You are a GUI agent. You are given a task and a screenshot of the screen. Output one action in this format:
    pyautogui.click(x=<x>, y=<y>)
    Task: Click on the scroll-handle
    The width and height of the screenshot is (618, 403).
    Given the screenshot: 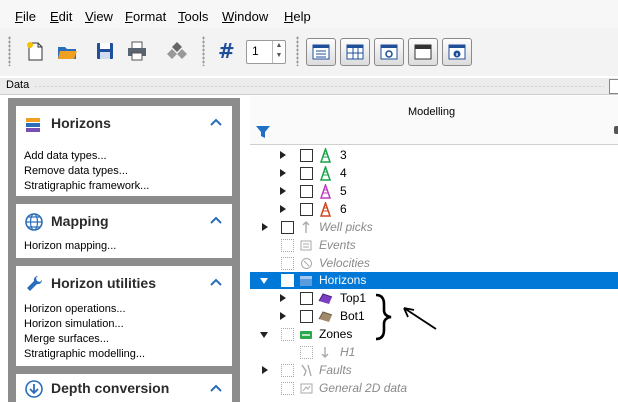 What is the action you would take?
    pyautogui.click(x=616, y=130)
    